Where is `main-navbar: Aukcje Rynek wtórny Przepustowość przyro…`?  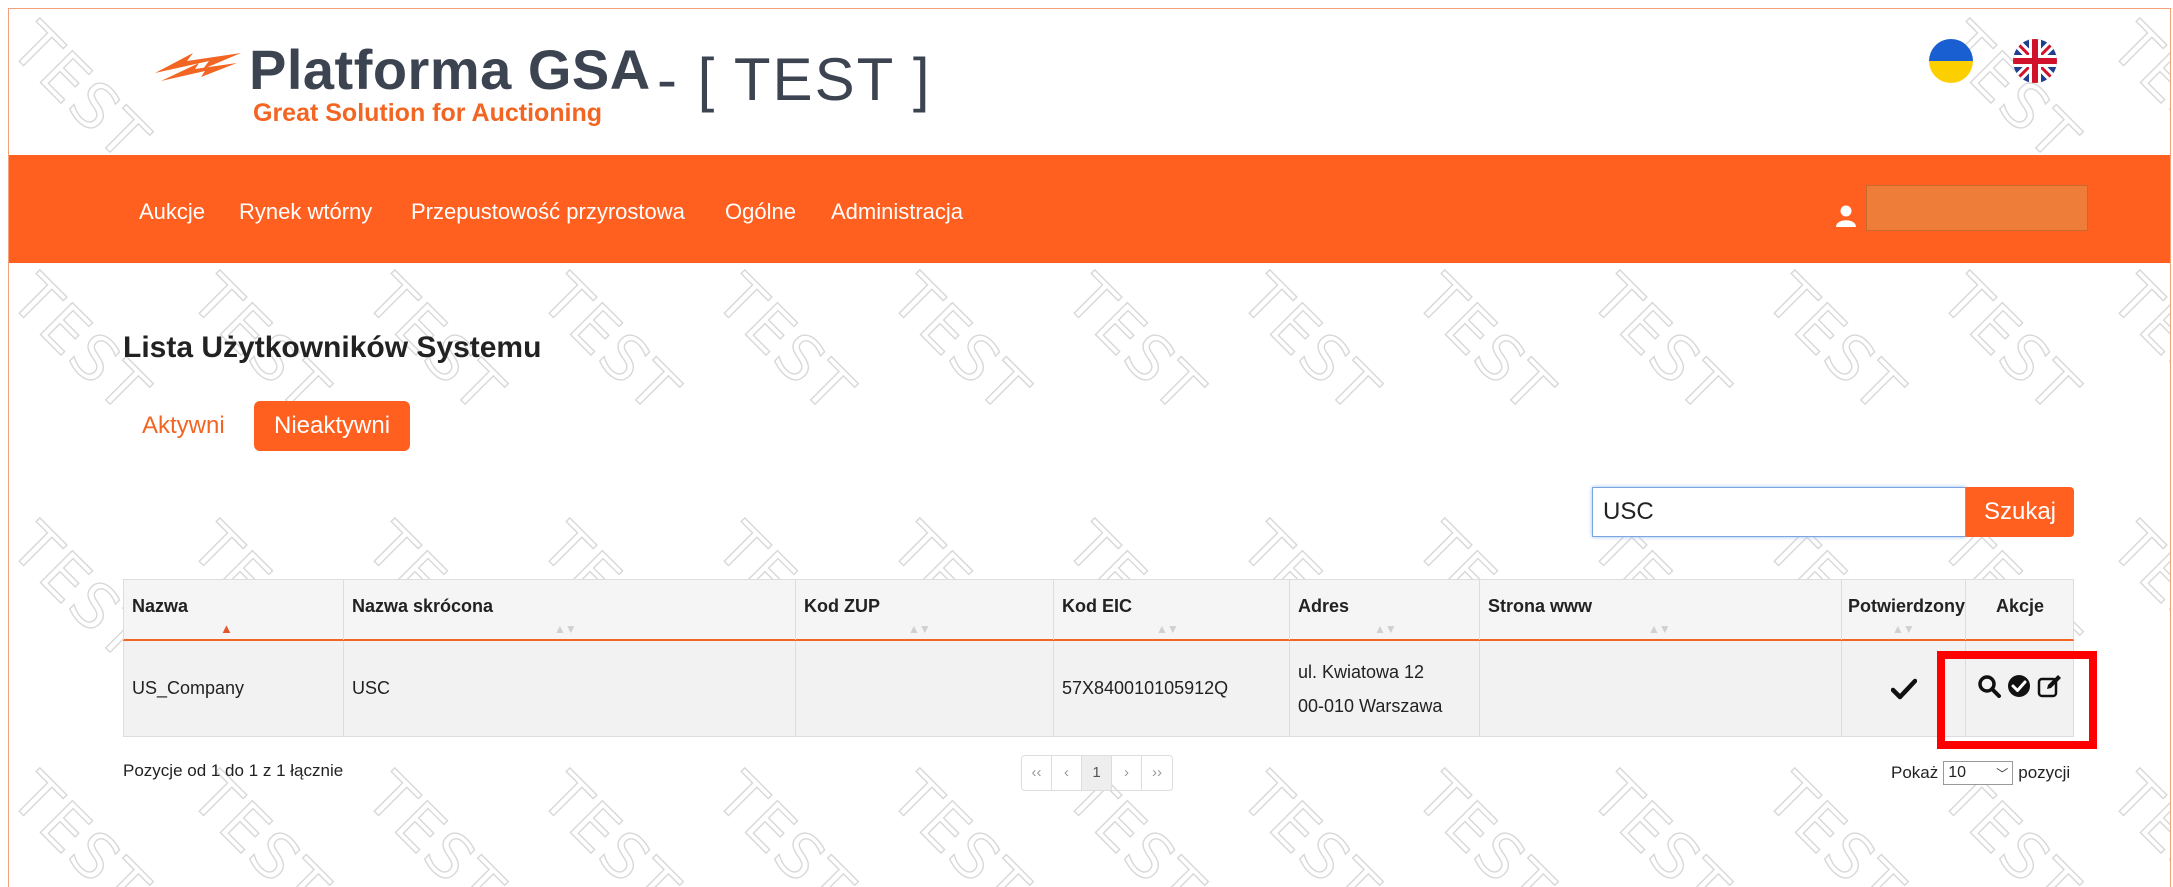 main-navbar: Aukcje Rynek wtórny Przepustowość przyro… is located at coordinates (1089, 209).